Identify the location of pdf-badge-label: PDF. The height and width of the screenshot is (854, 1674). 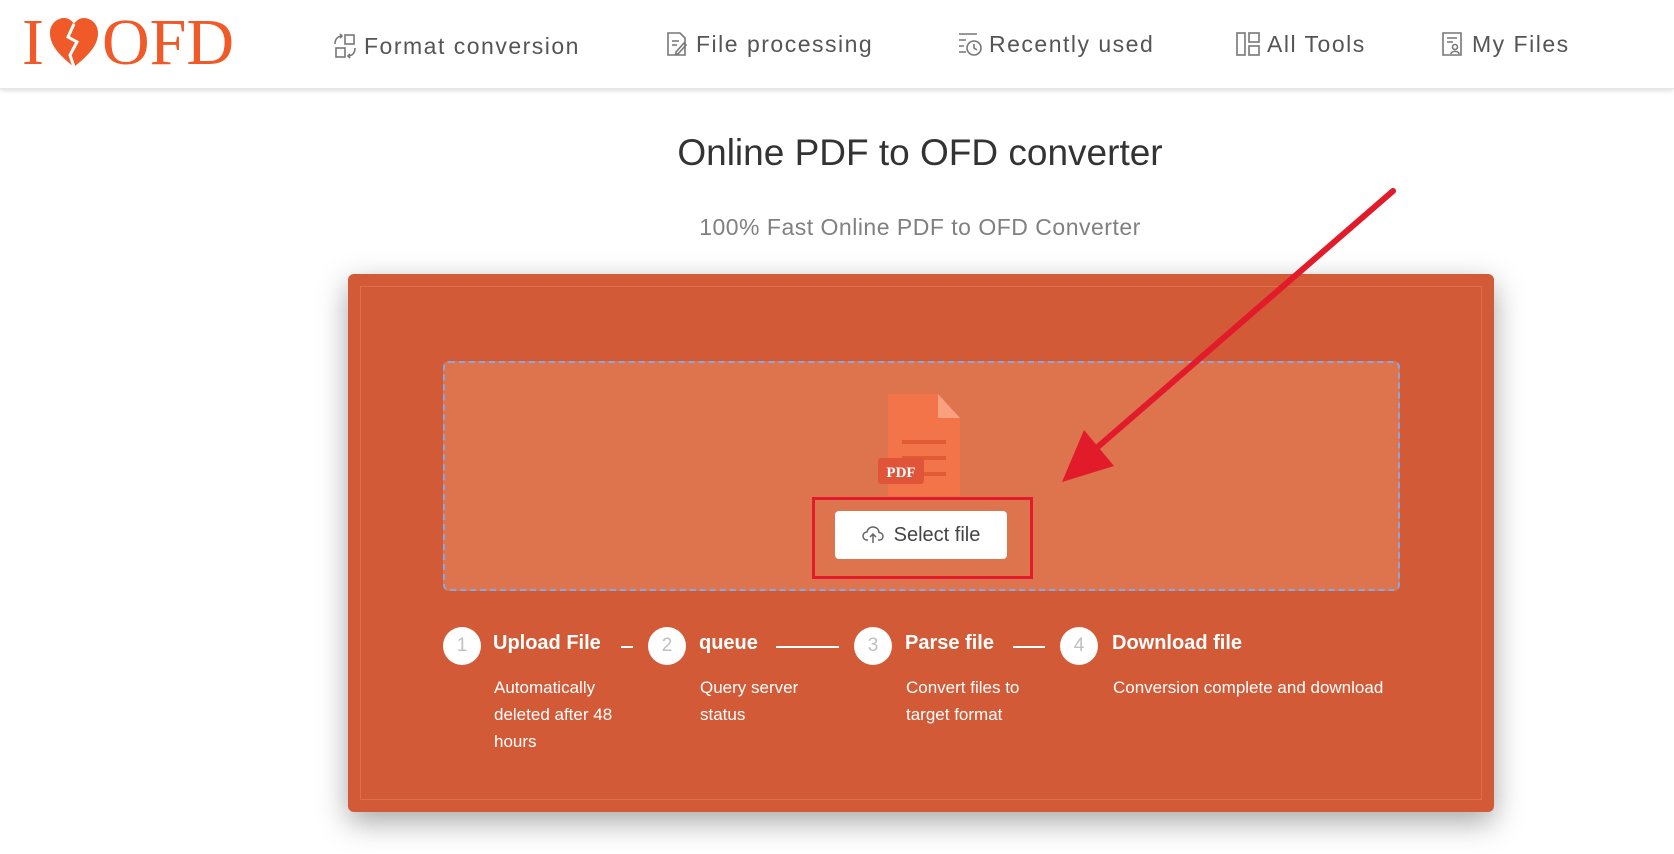
(900, 473).